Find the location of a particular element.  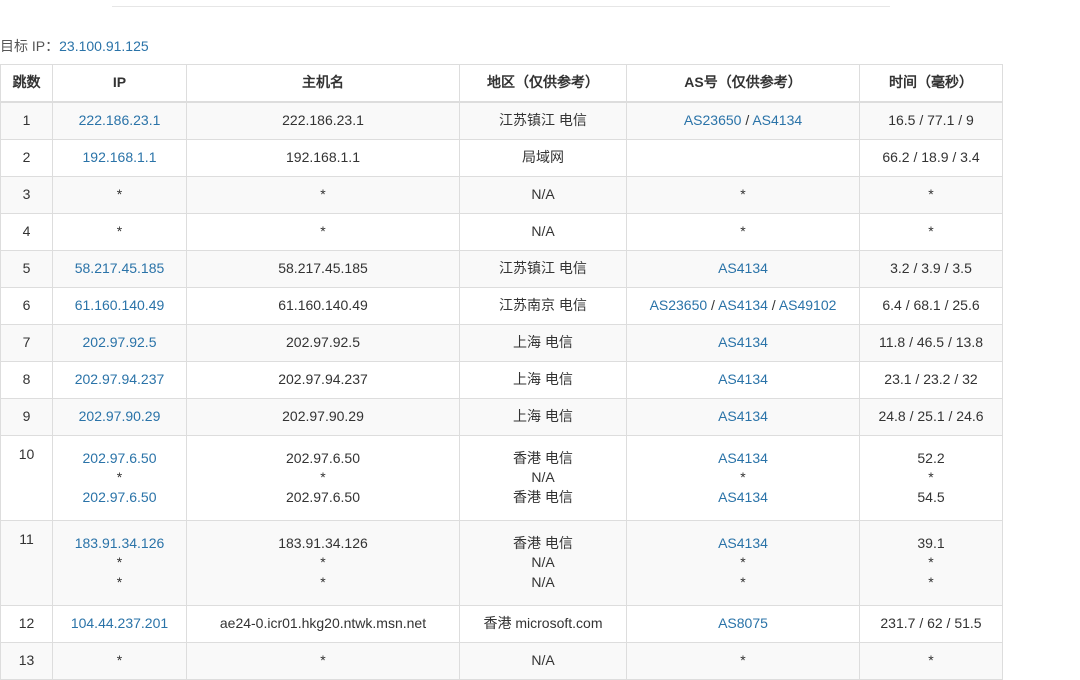

hostname-text: 58.217.45.185 is located at coordinates (323, 268).